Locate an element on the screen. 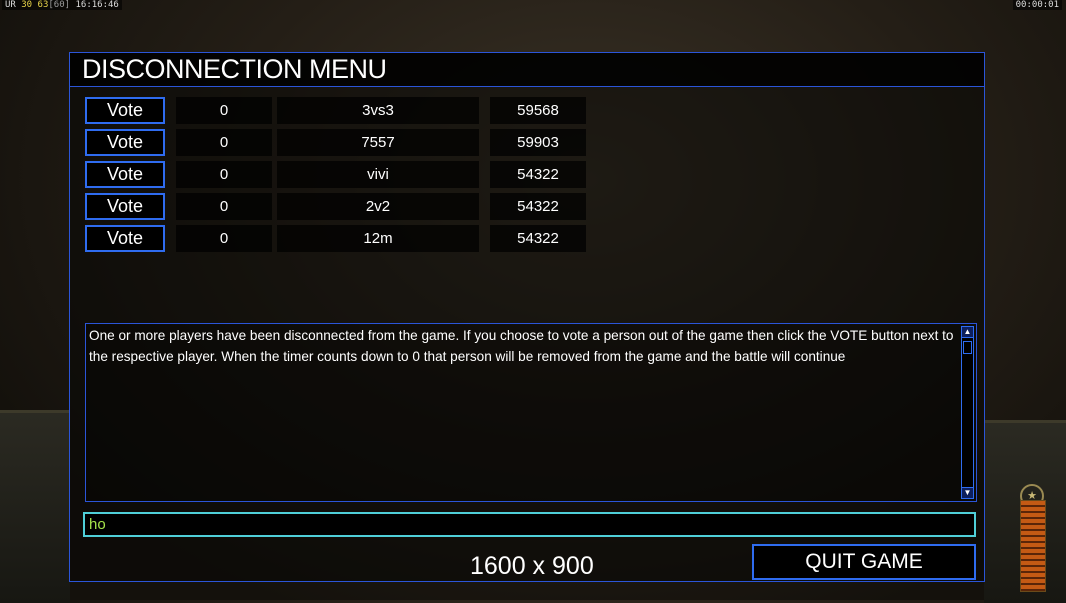 The image size is (1066, 603). command-bar-left is located at coordinates (35, 506).